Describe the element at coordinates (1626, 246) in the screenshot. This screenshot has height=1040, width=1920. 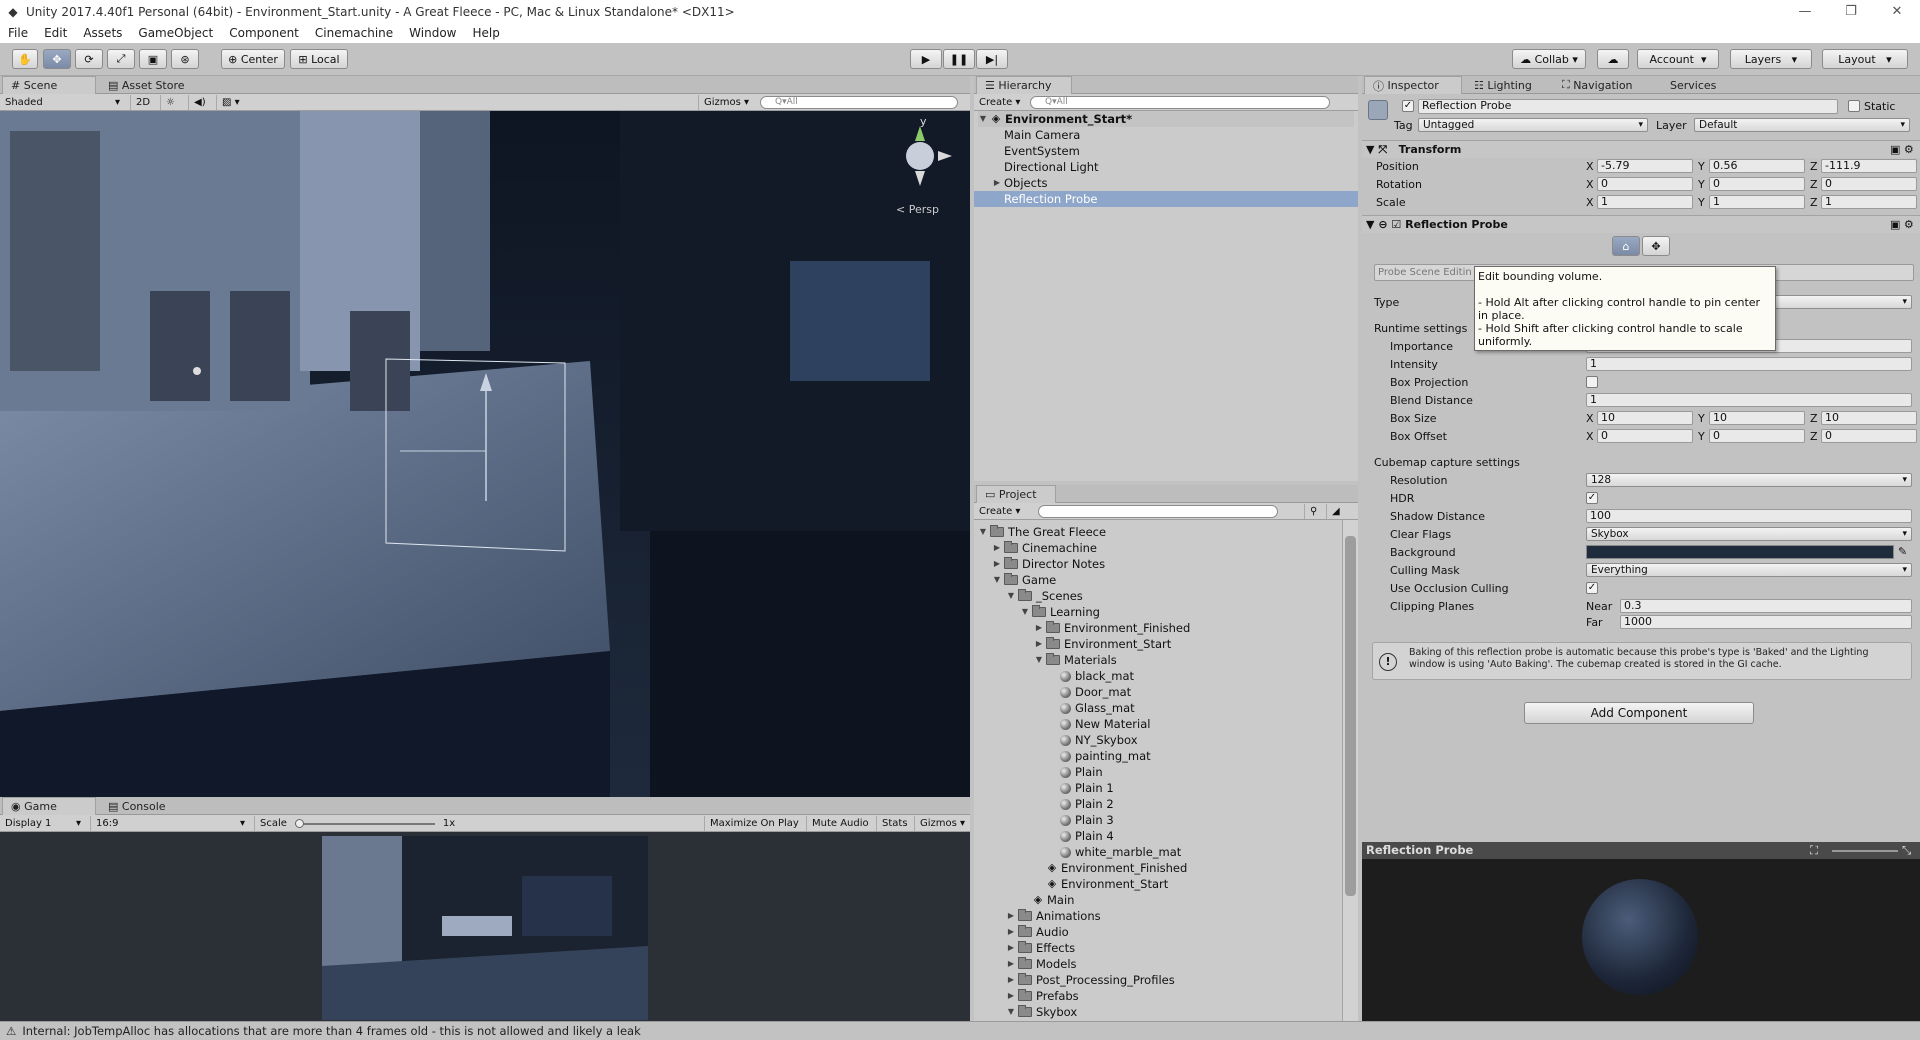
I see `edit-bounds-button: ⌂` at that location.